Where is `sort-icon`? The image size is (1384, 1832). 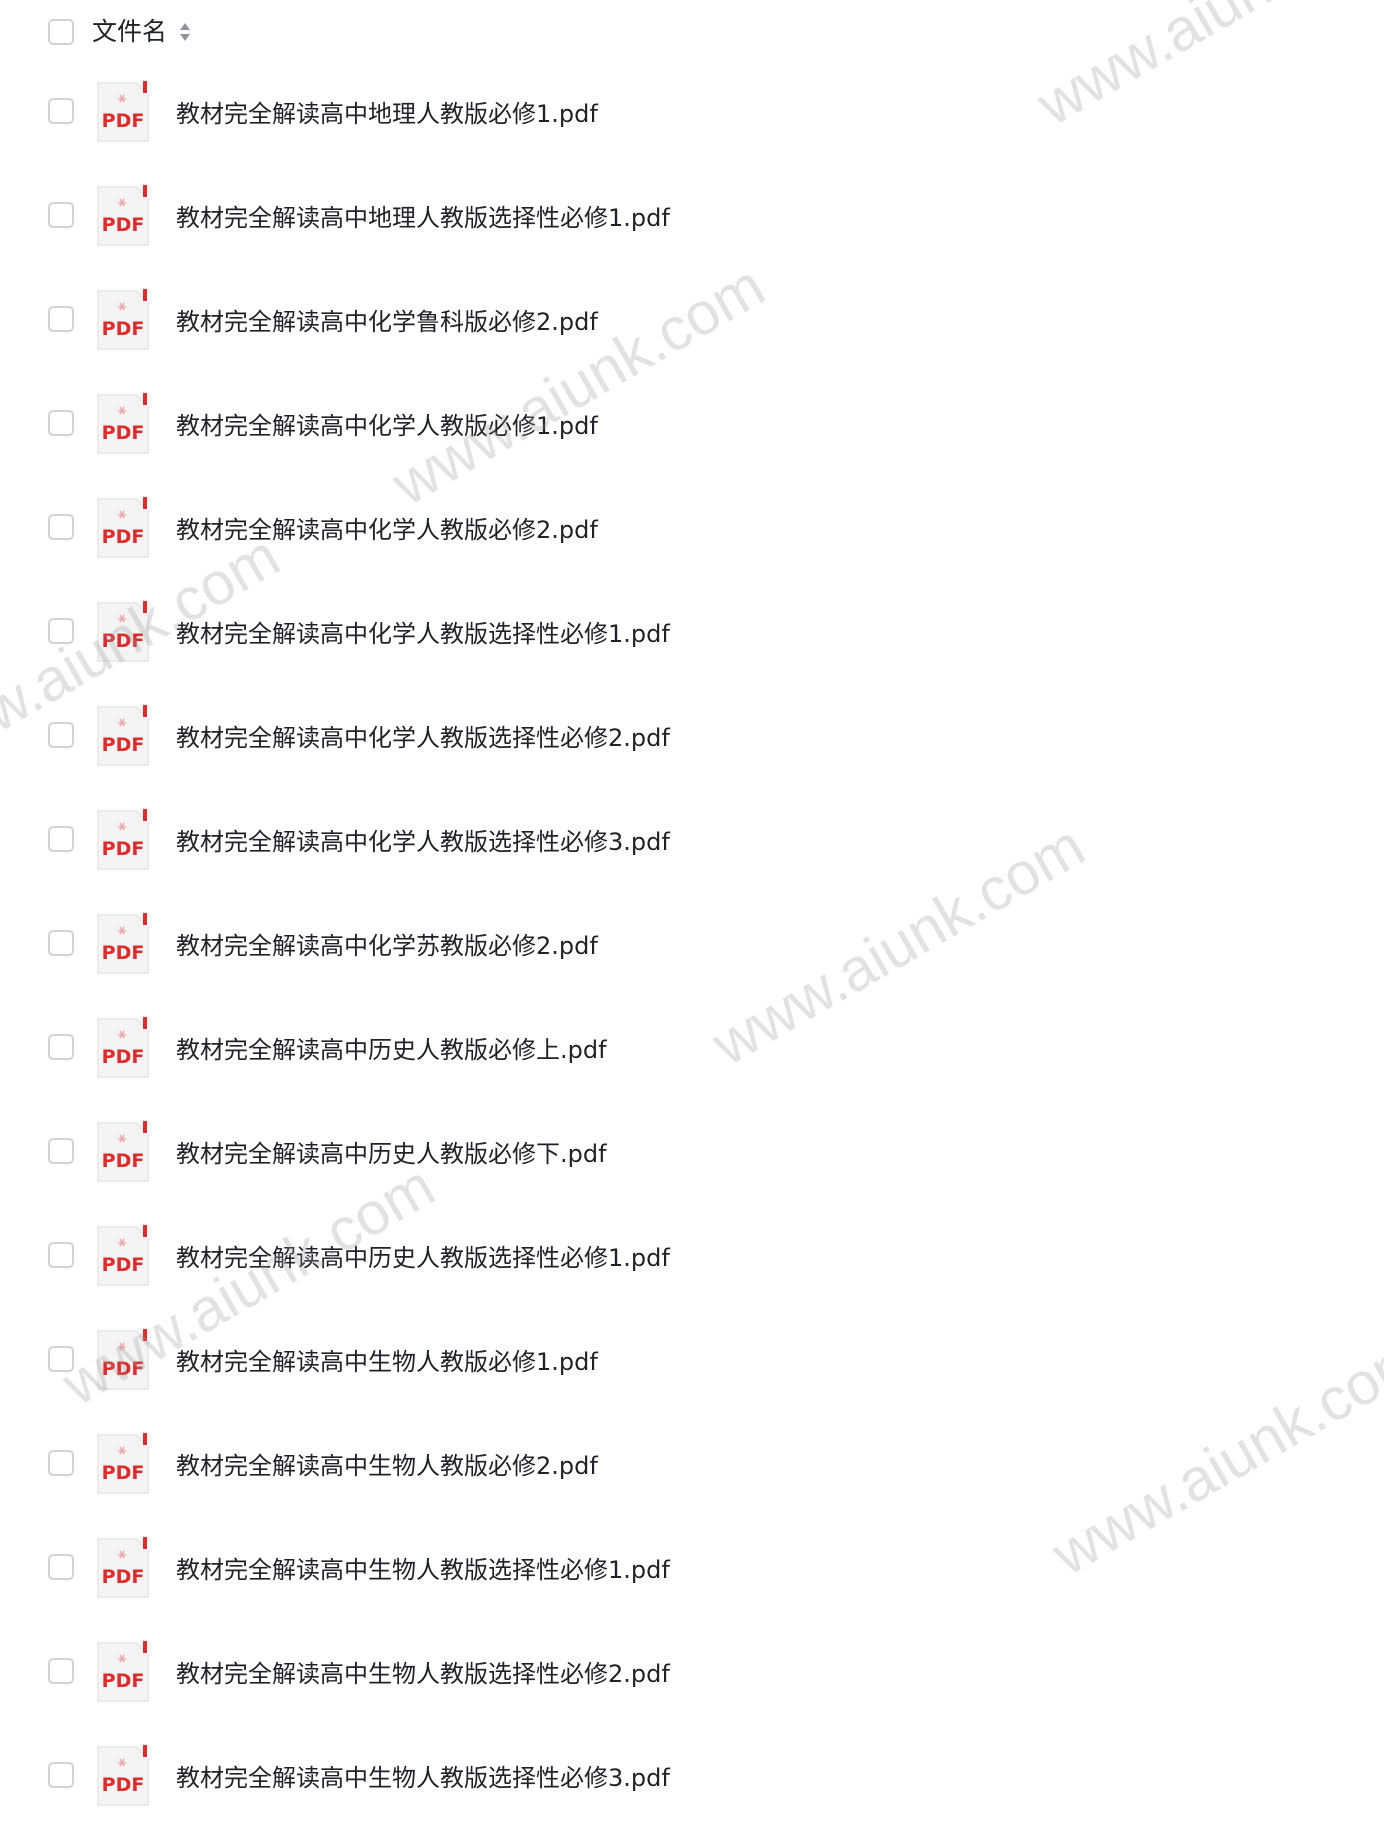
sort-icon is located at coordinates (185, 32).